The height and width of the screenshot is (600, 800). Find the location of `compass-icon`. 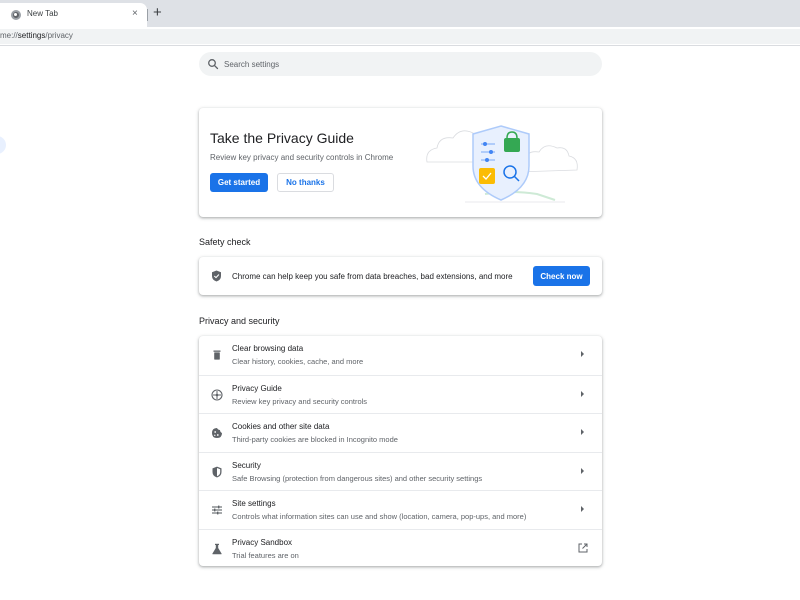

compass-icon is located at coordinates (217, 394).